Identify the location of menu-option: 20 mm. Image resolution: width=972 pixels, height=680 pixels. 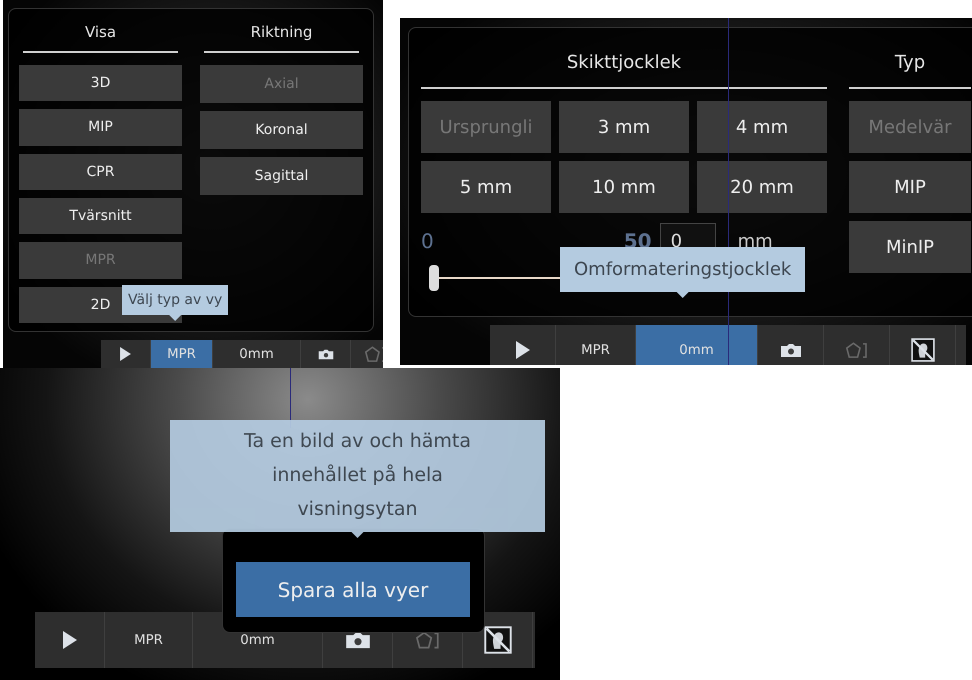
(762, 187).